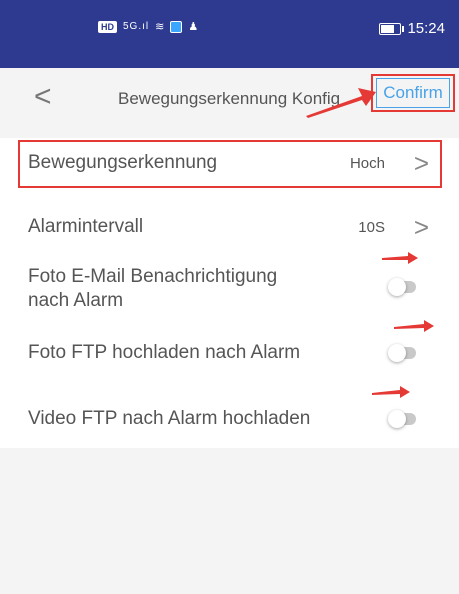  What do you see at coordinates (160, 27) in the screenshot?
I see `wifi-icon: ≋` at bounding box center [160, 27].